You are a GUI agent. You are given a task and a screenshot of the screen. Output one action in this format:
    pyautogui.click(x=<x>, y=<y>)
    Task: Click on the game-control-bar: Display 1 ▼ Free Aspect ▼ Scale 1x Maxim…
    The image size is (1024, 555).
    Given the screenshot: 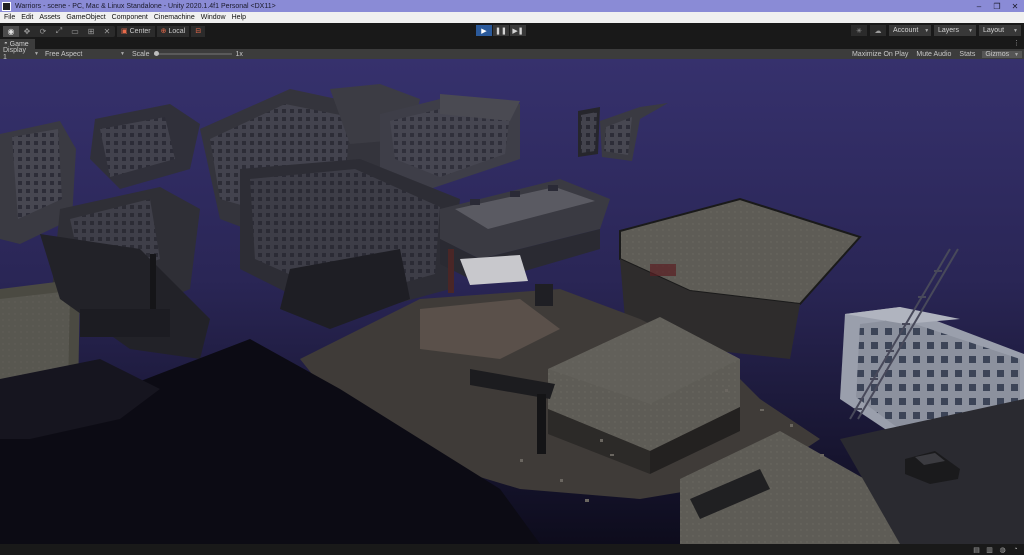 What is the action you would take?
    pyautogui.click(x=512, y=54)
    